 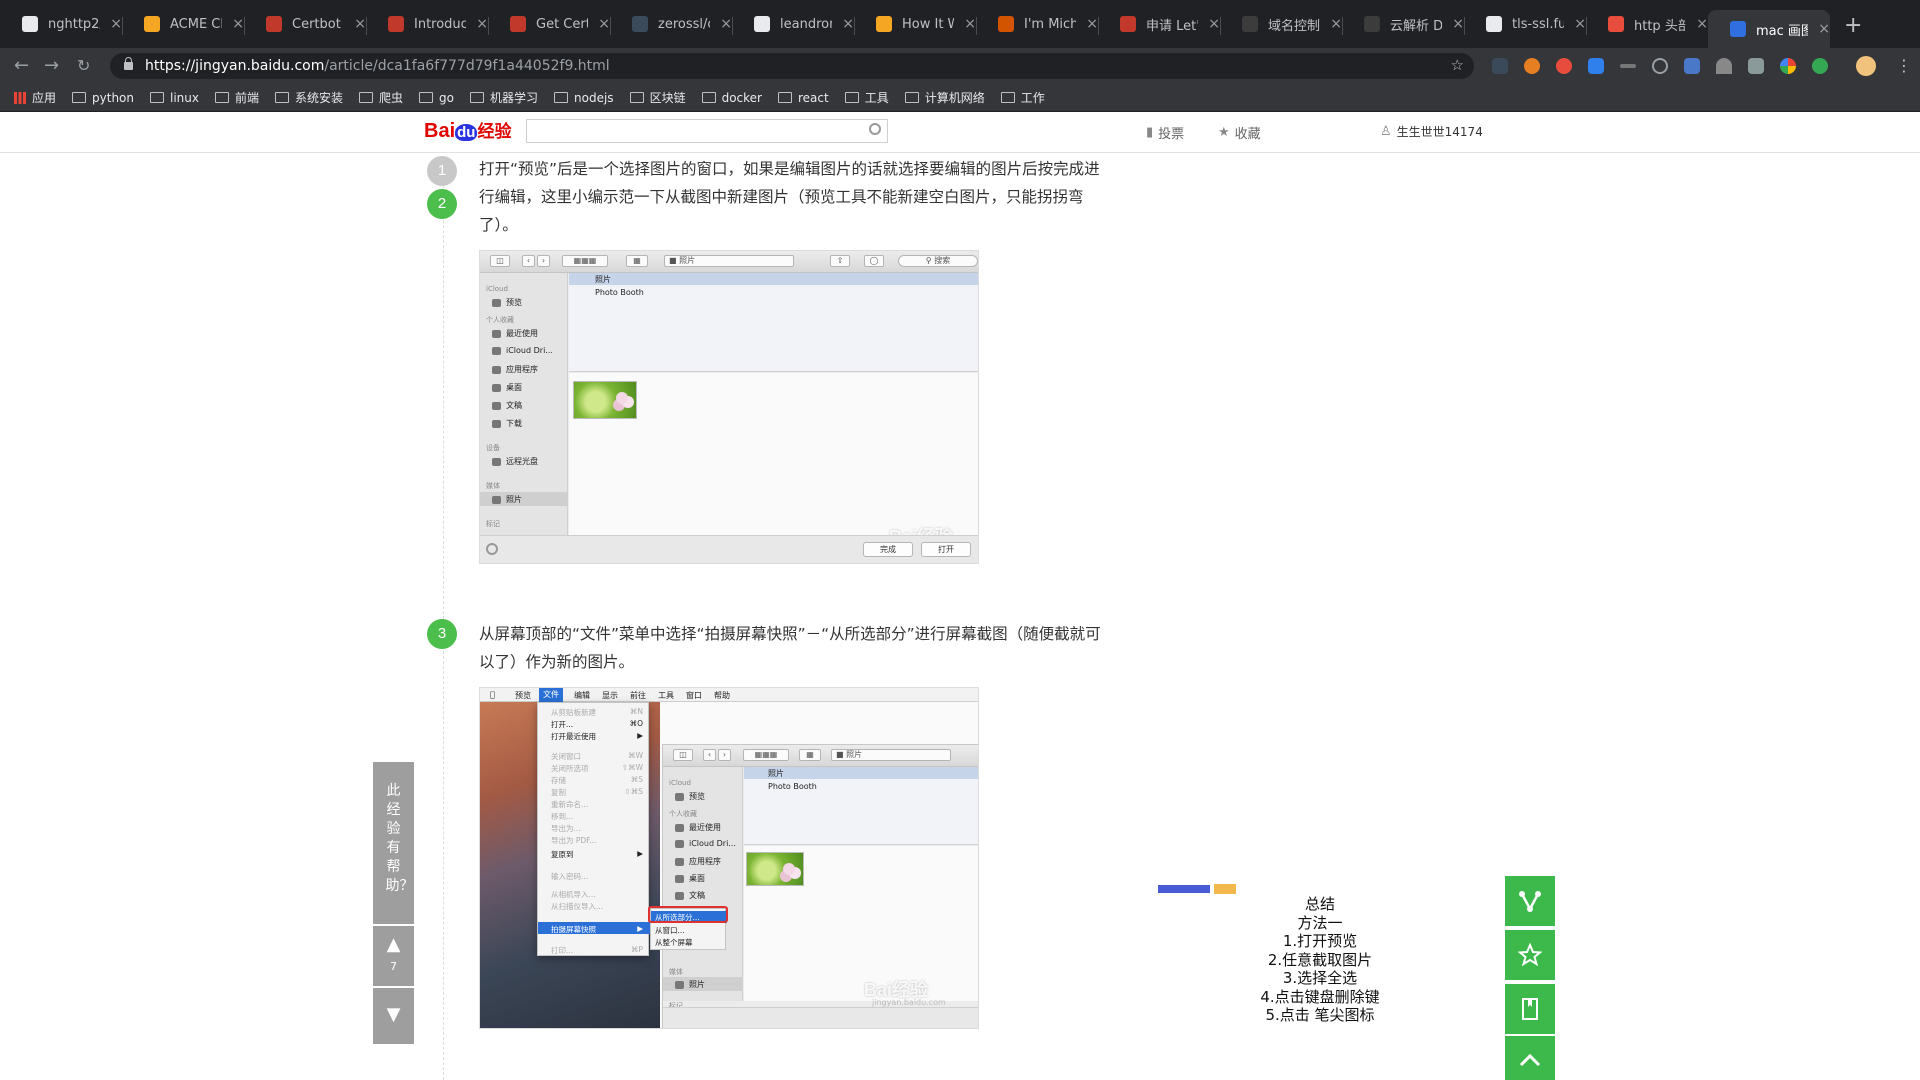 What do you see at coordinates (1022, 97) in the screenshot?
I see `bookmark-folder: 工作` at bounding box center [1022, 97].